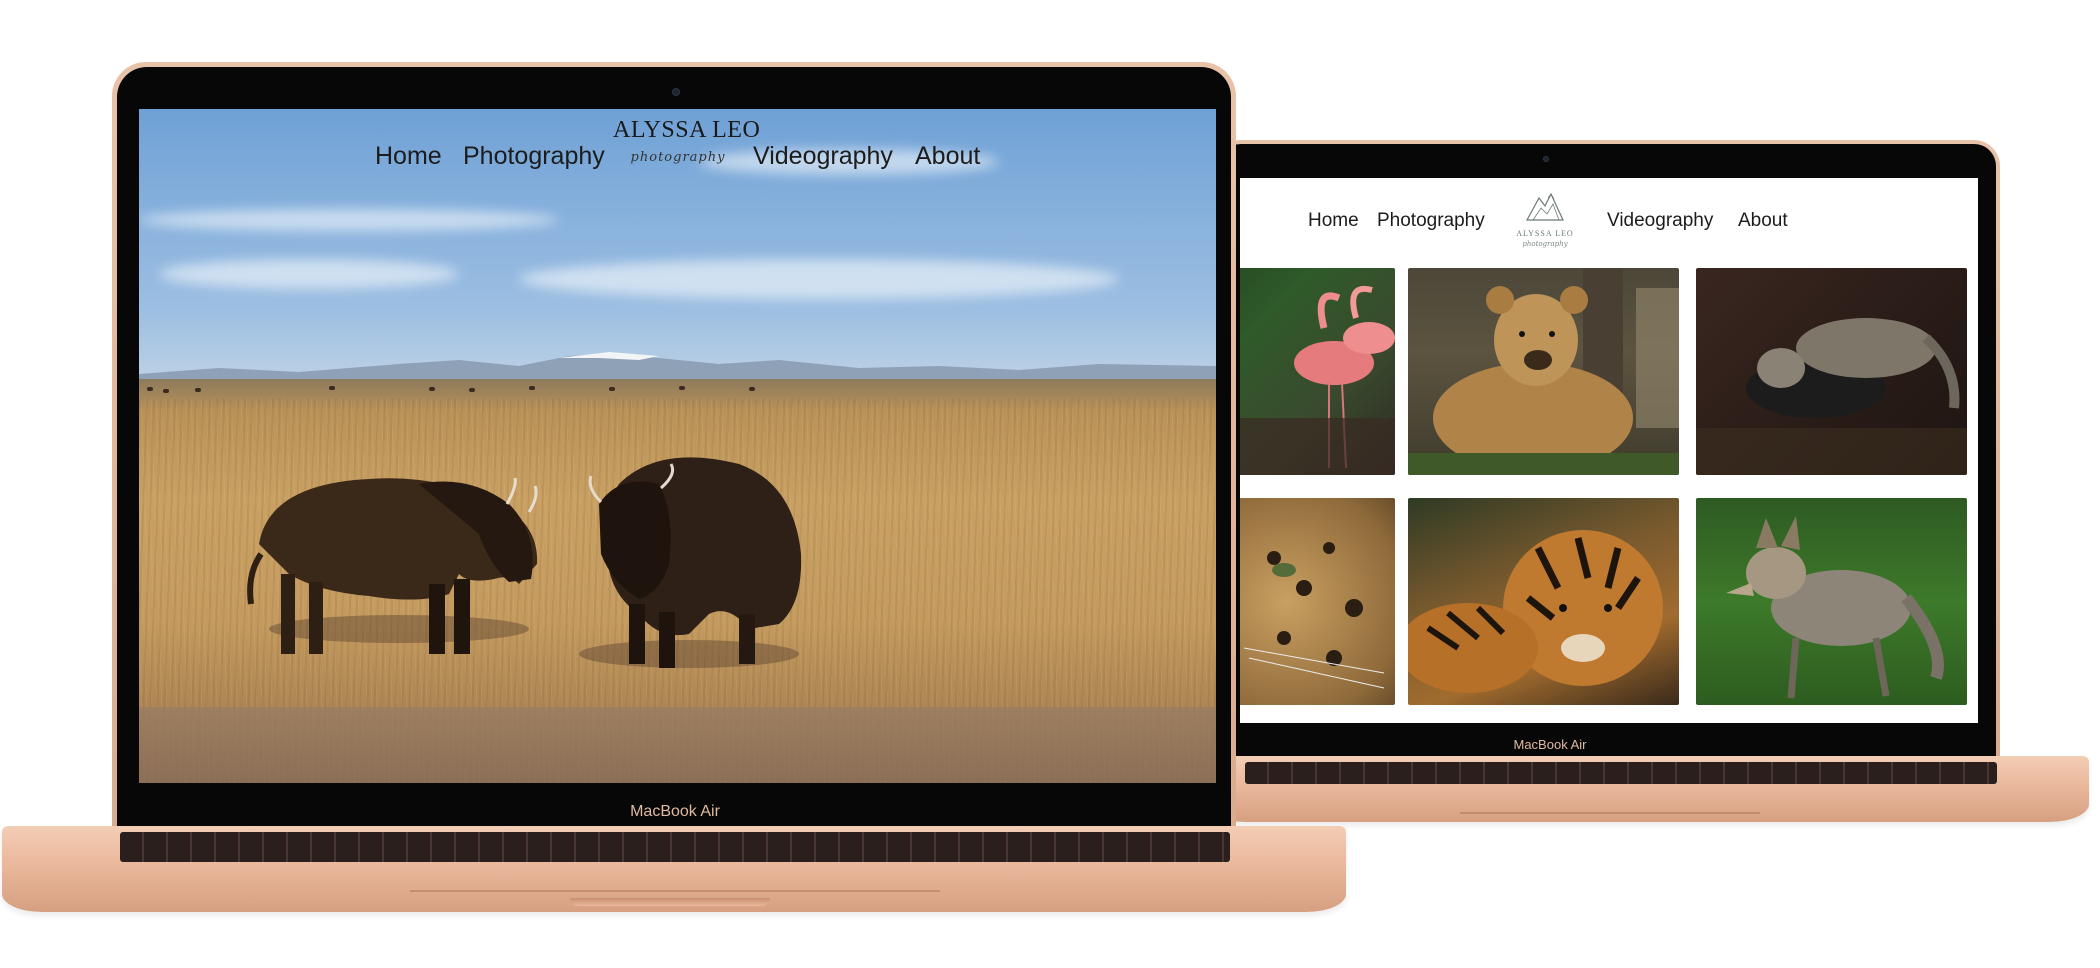  I want to click on large-laptop-trackpad-edge, so click(675, 891).